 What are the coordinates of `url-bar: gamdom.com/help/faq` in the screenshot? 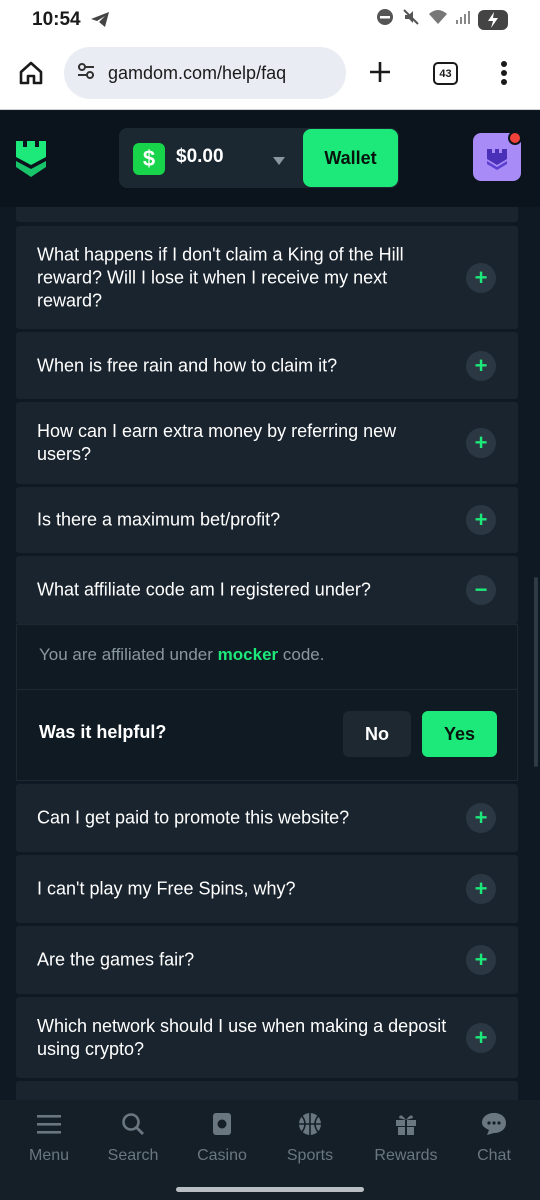 It's located at (205, 73).